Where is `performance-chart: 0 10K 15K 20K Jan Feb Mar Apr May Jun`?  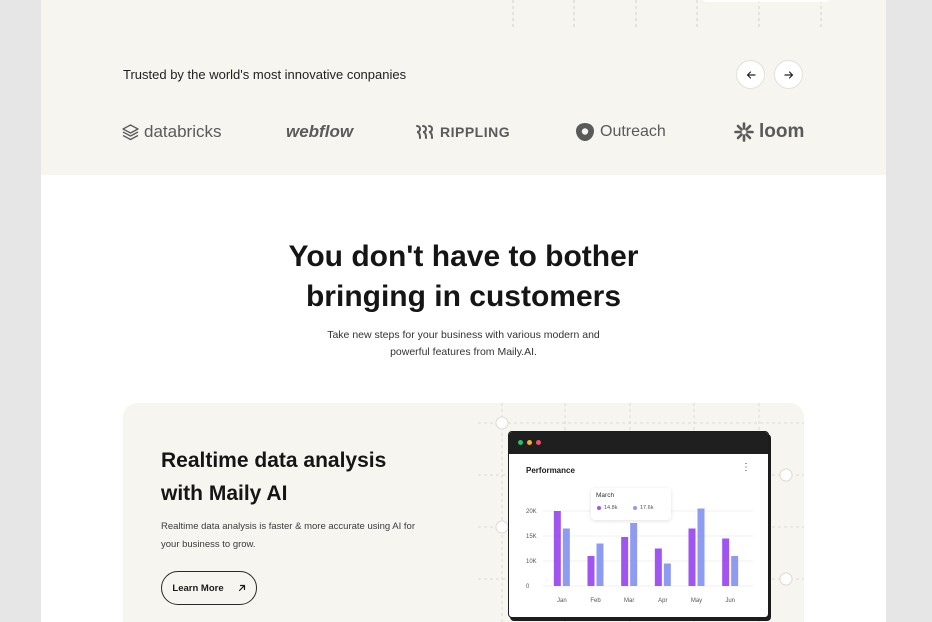 performance-chart: 0 10K 15K 20K Jan Feb Mar Apr May Jun is located at coordinates (639, 556).